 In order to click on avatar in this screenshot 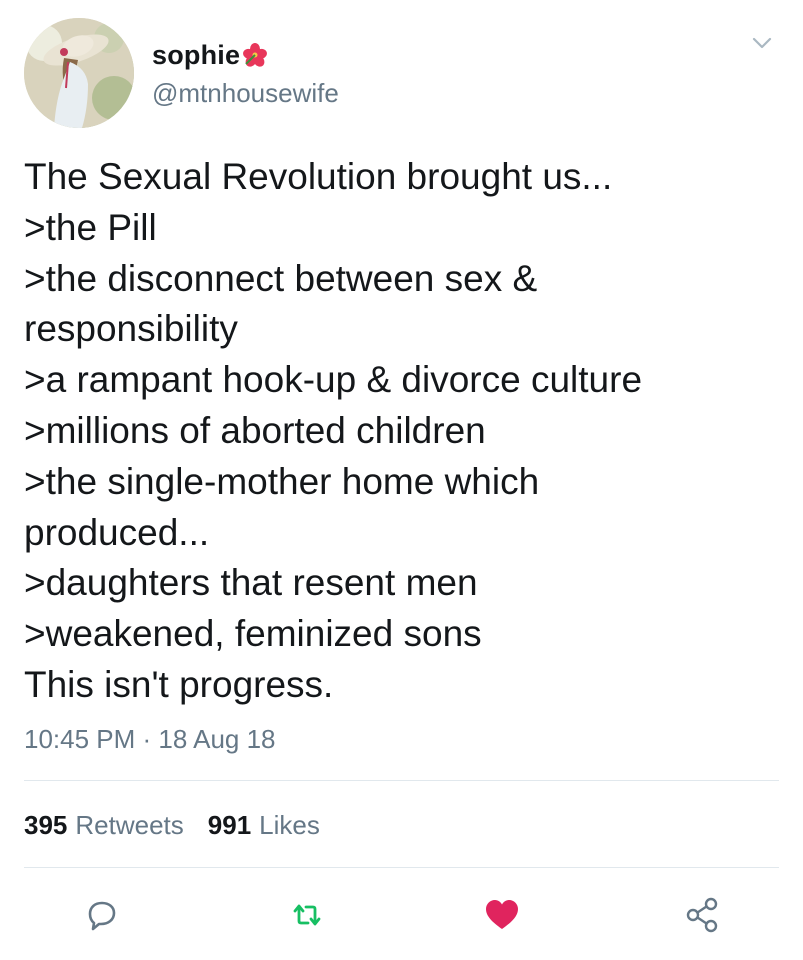, I will do `click(79, 73)`.